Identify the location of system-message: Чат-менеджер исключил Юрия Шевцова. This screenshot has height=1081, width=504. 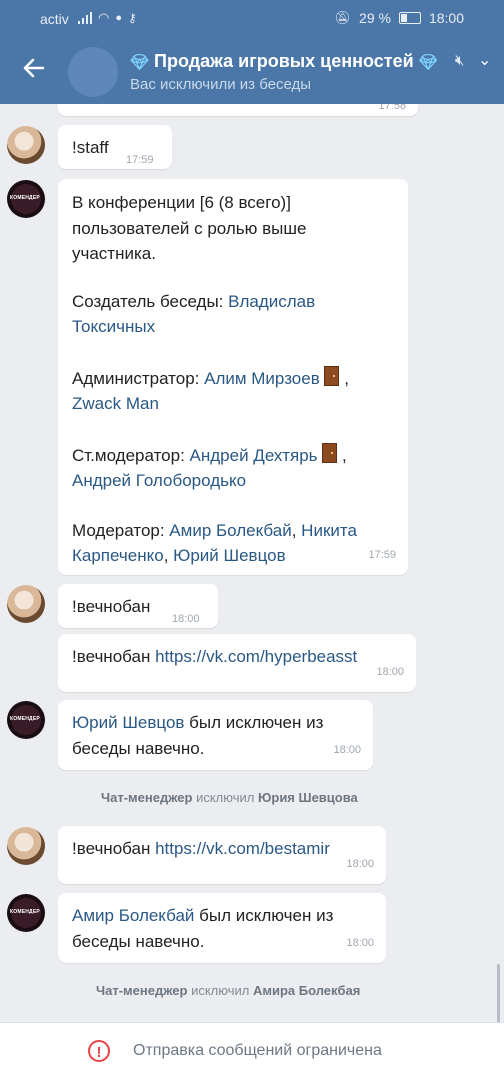
(229, 797).